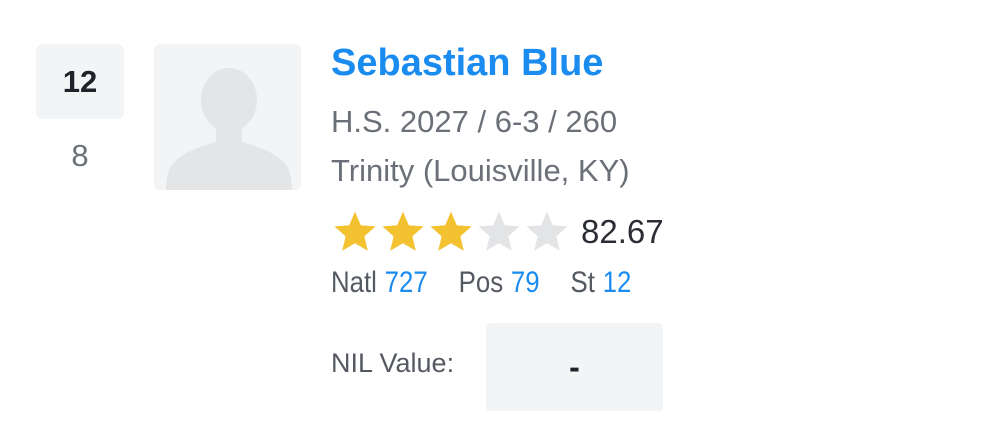 The height and width of the screenshot is (423, 999). I want to click on position-rank-label: Pos, so click(481, 282).